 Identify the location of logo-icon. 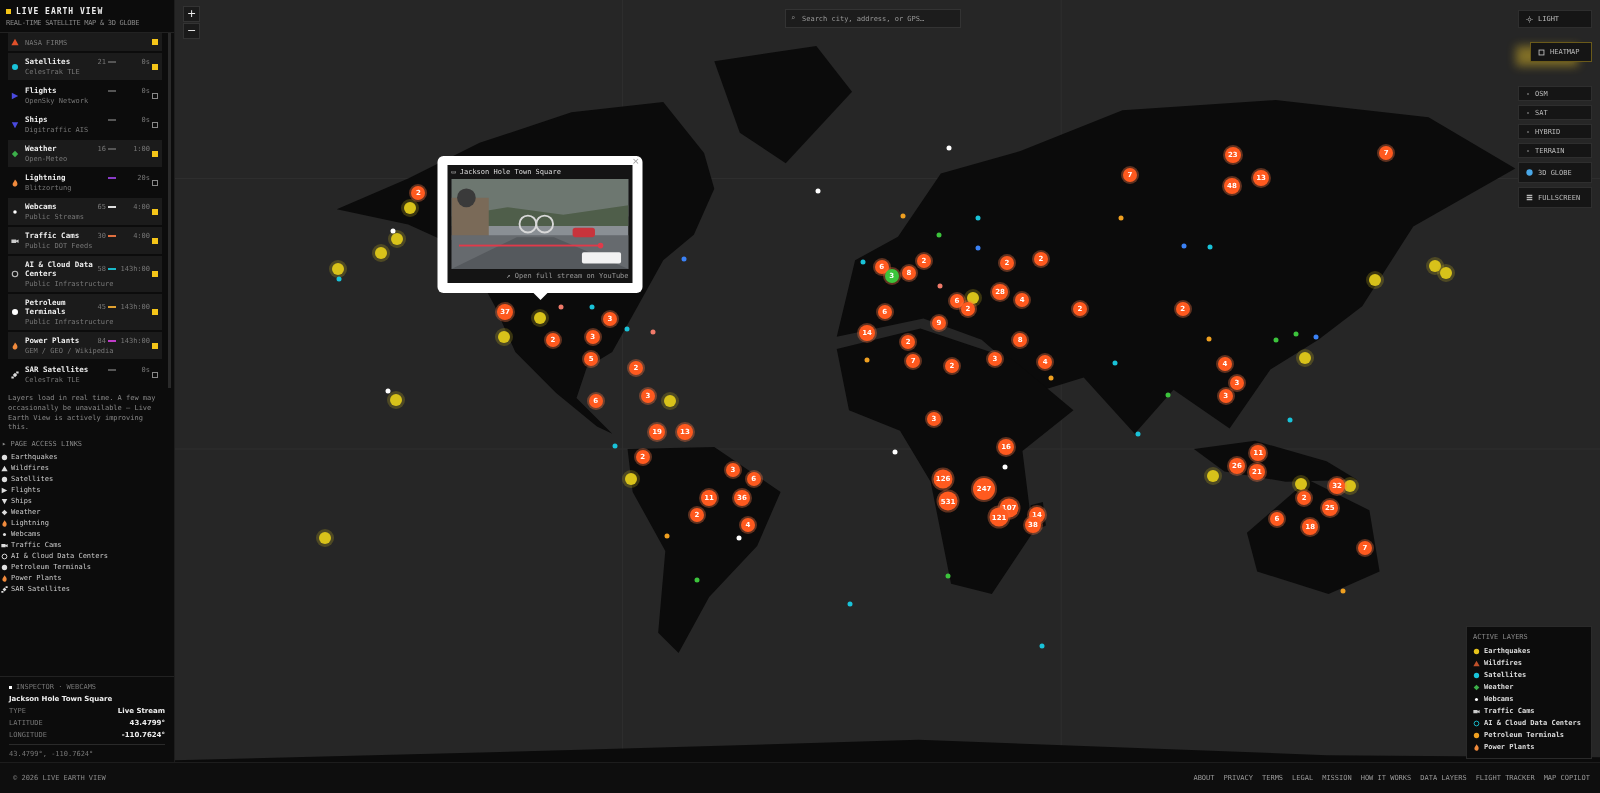
(8, 11).